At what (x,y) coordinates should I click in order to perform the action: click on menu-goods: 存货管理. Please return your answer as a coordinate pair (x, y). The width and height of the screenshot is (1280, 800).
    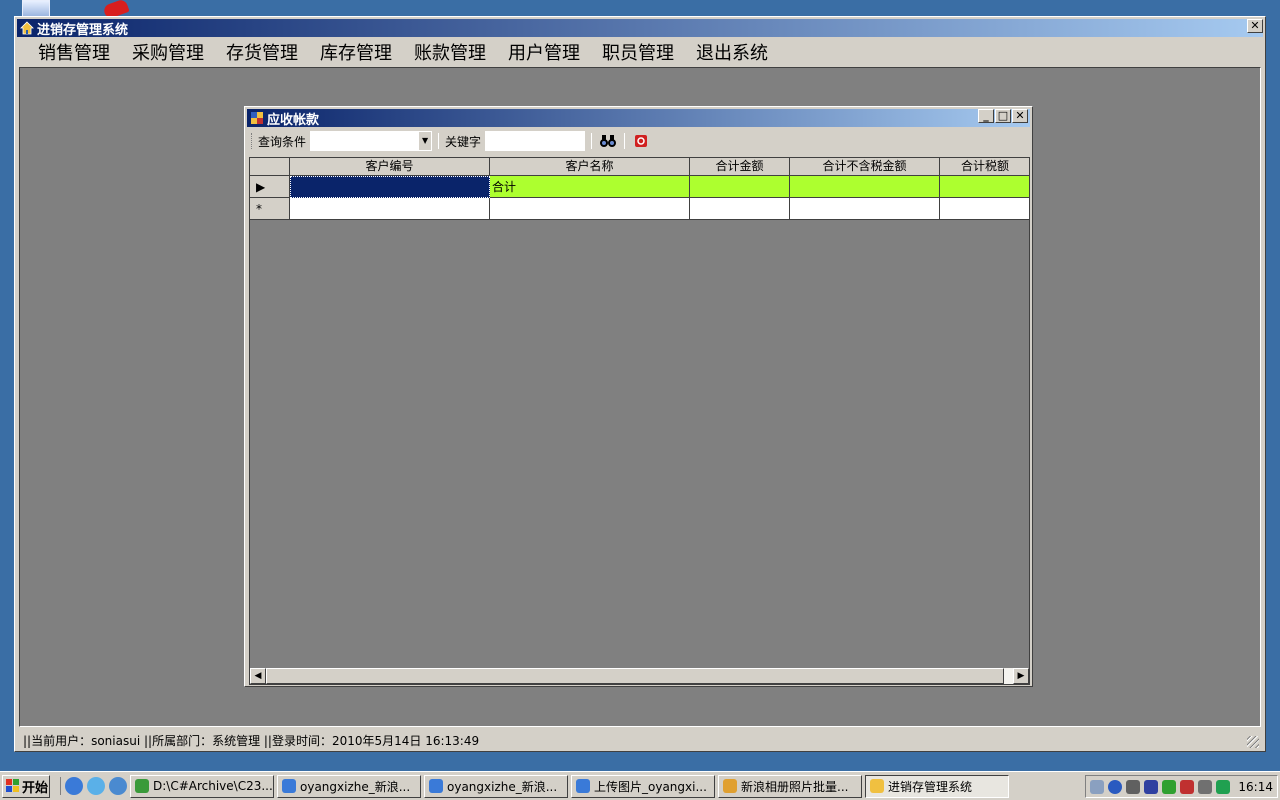
    Looking at the image, I should click on (262, 52).